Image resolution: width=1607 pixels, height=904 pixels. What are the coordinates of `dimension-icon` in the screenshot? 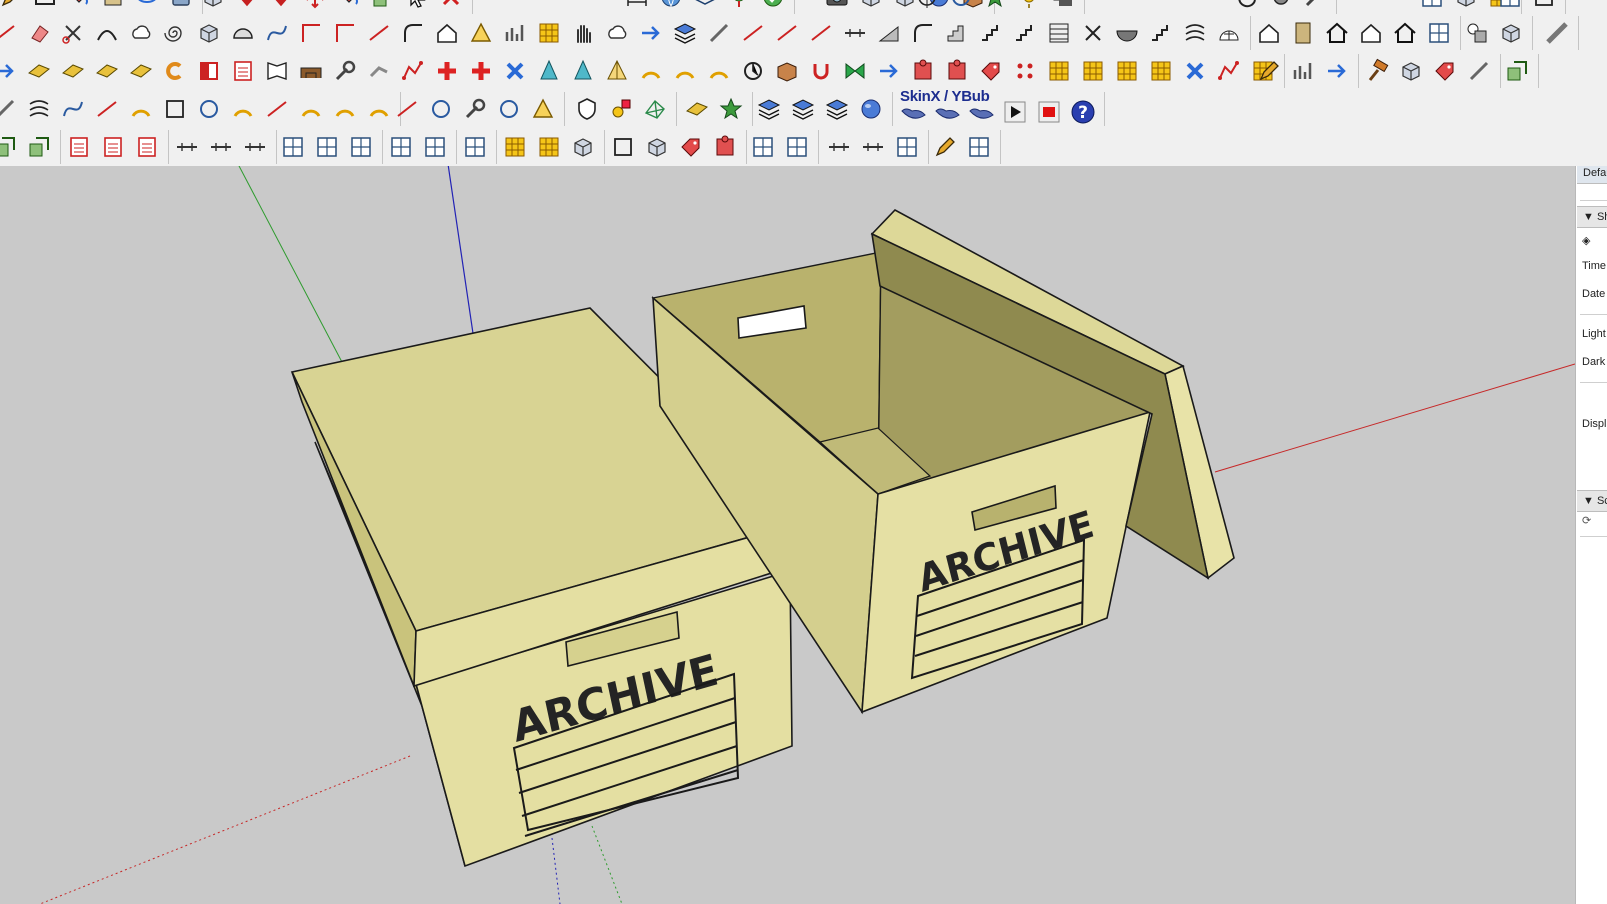 It's located at (637, 5).